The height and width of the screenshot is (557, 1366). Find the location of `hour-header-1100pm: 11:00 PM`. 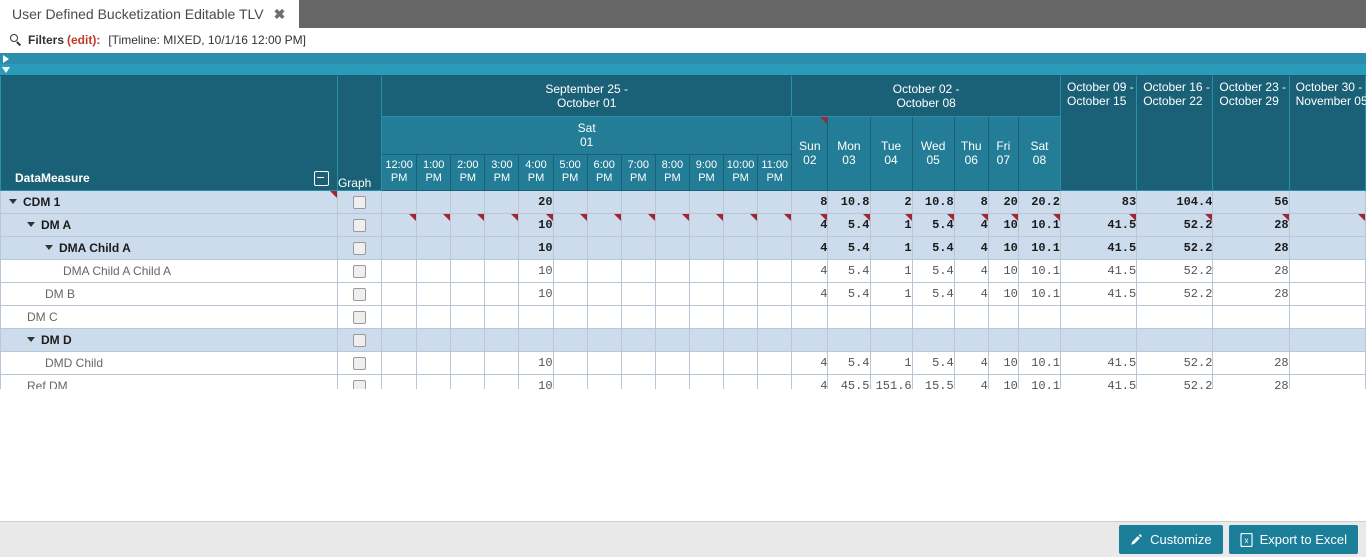

hour-header-1100pm: 11:00 PM is located at coordinates (775, 172).